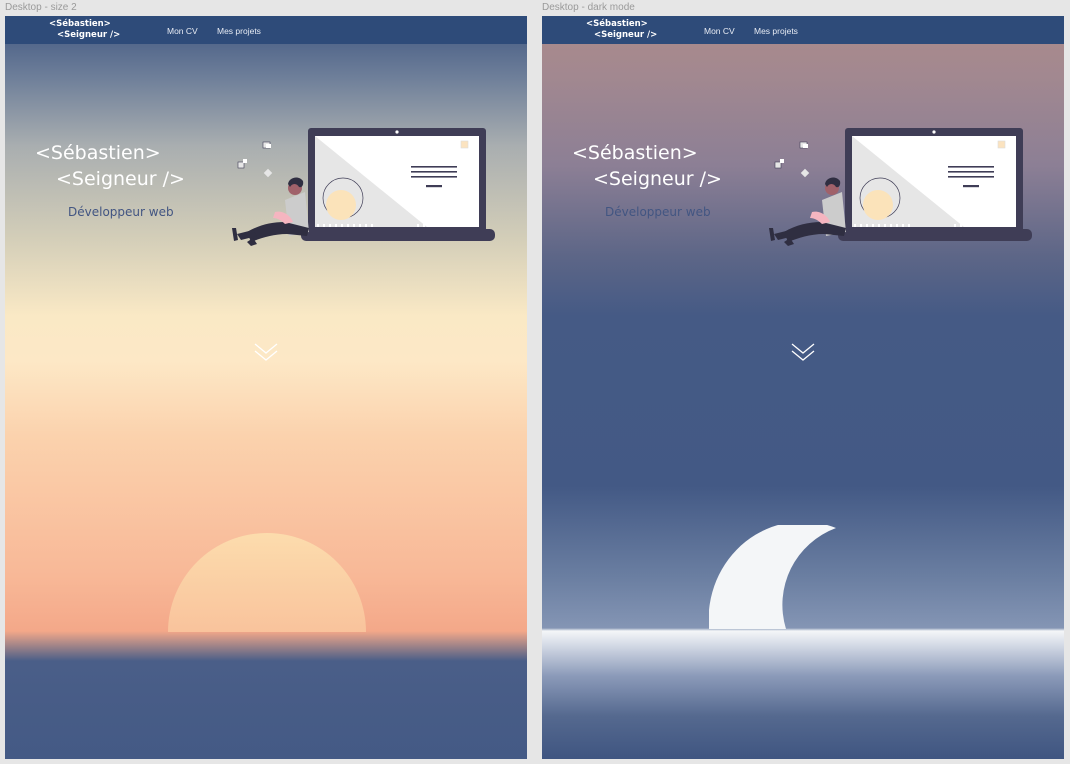 The width and height of the screenshot is (1070, 764). What do you see at coordinates (267, 584) in the screenshot?
I see `sun-icon` at bounding box center [267, 584].